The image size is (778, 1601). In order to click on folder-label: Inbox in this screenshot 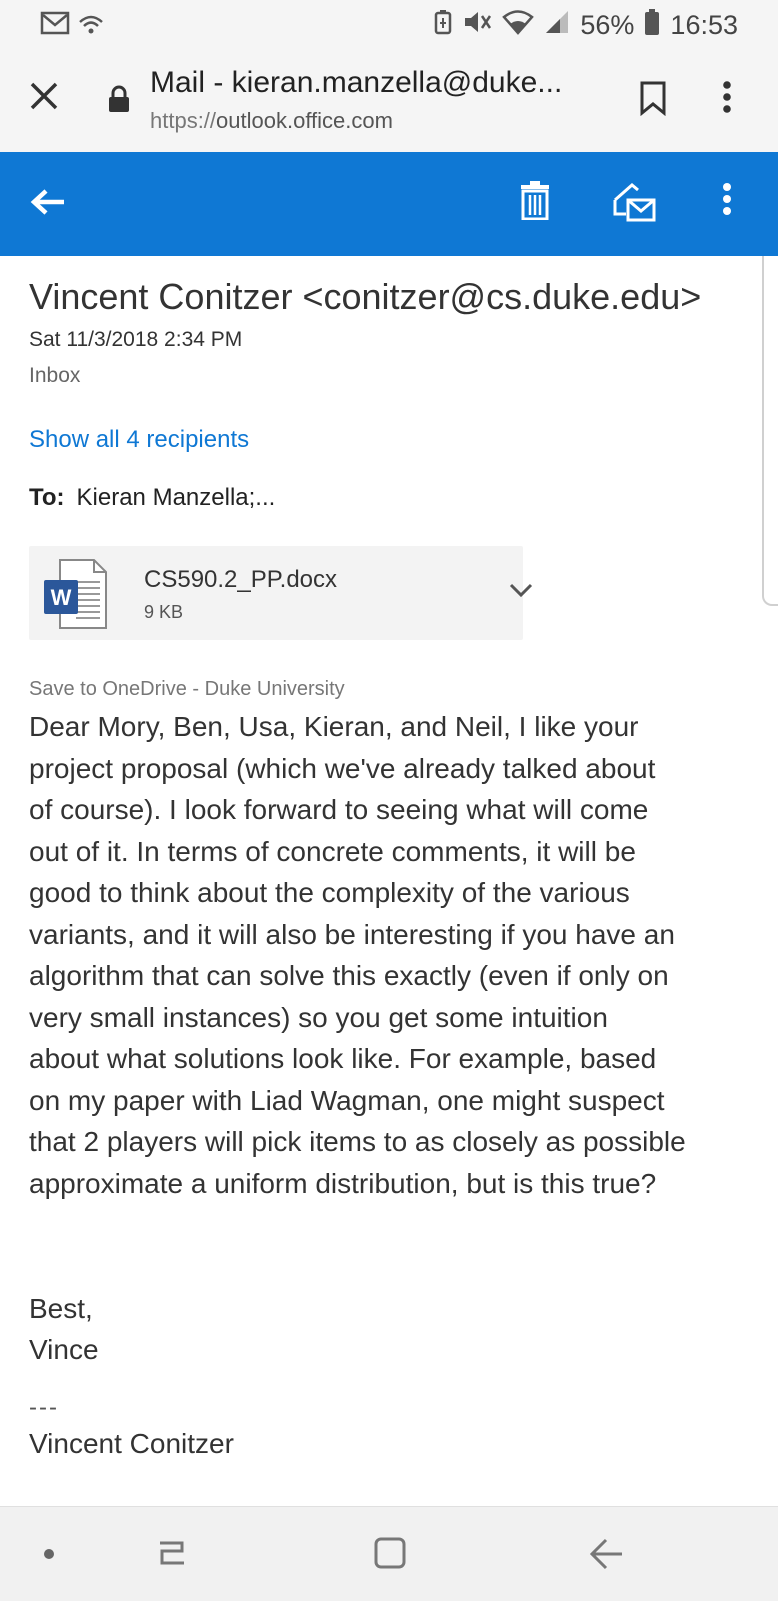, I will do `click(55, 375)`.